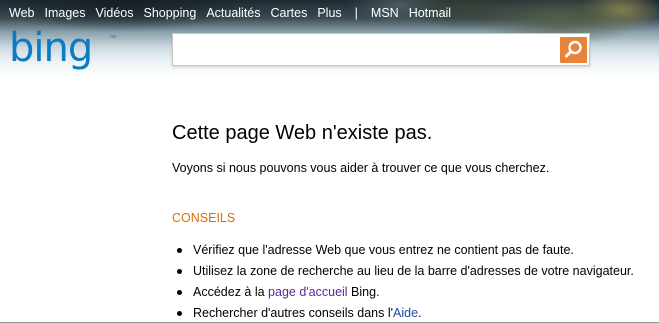  I want to click on bing-logo: bing ™, so click(65, 49).